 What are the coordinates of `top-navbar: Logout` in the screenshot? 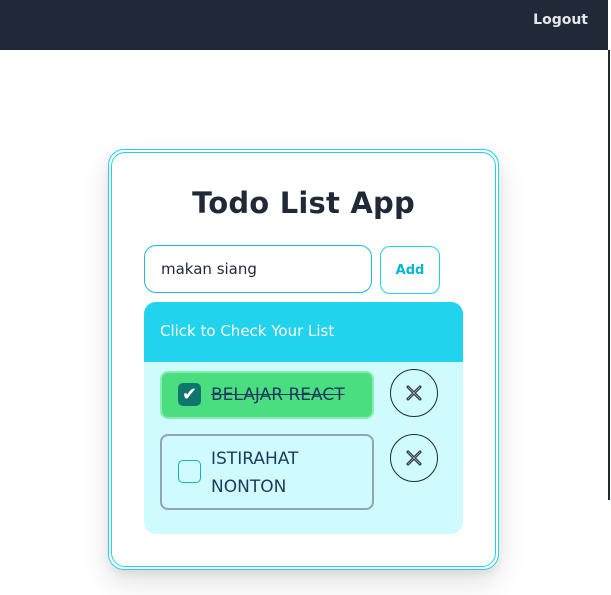 It's located at (304, 25).